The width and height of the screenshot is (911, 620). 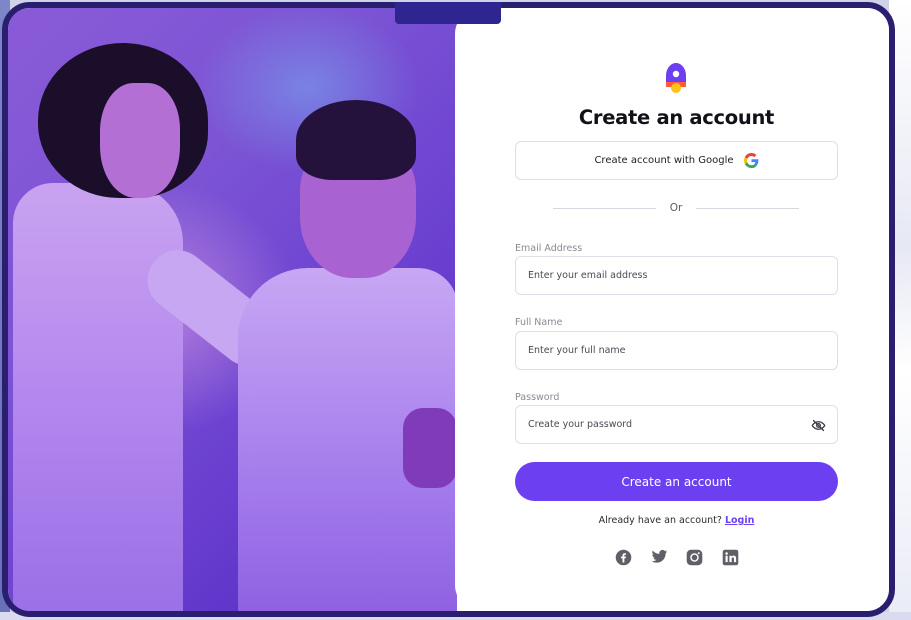 I want to click on password-field, so click(x=676, y=424).